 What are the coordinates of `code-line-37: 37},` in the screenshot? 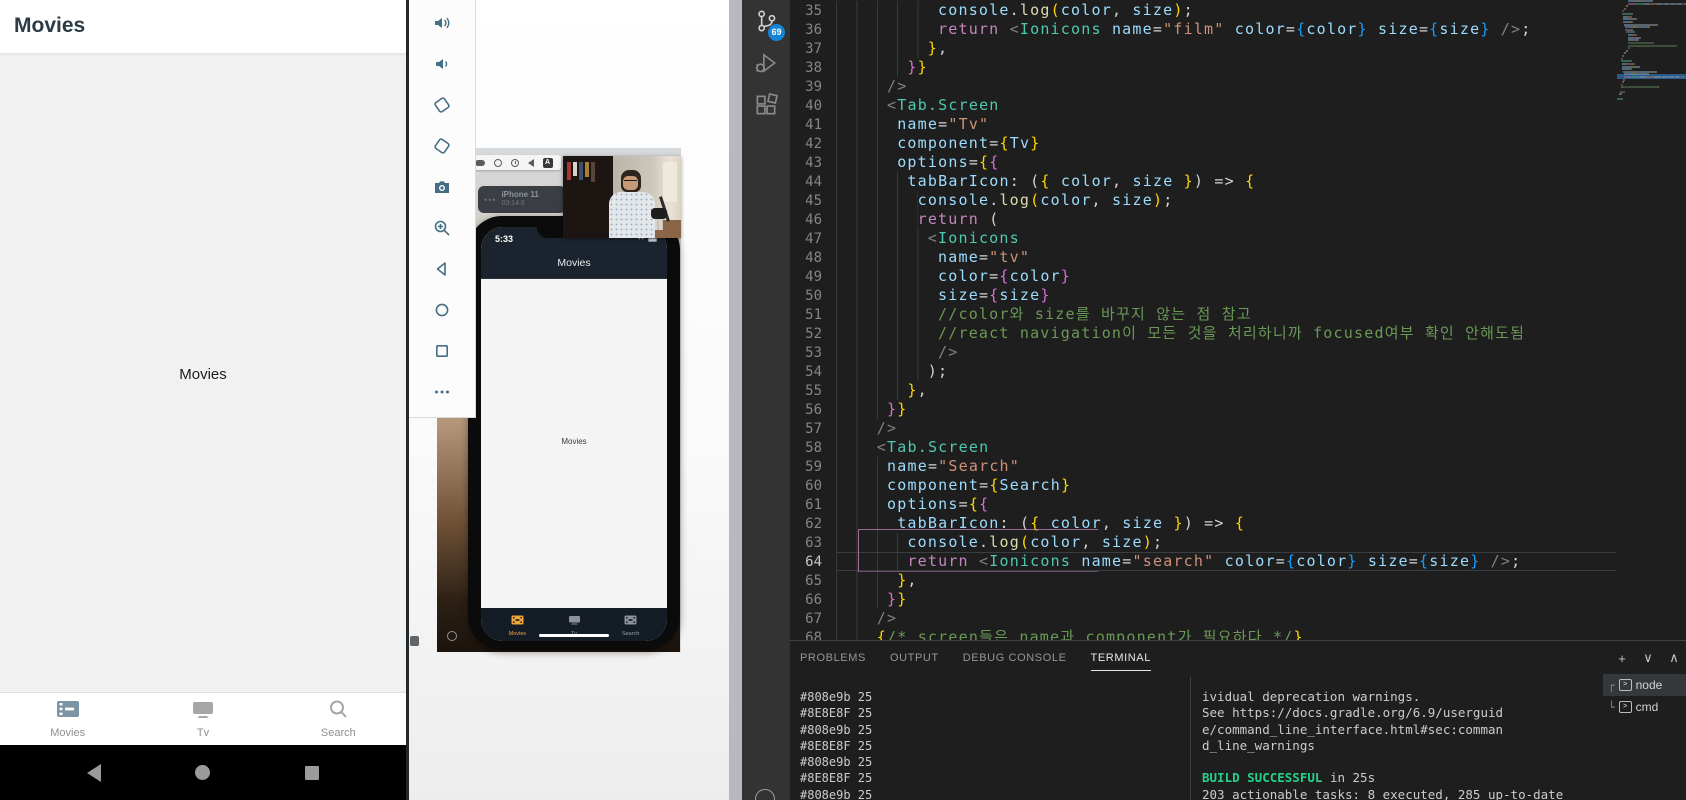 It's located at (1238, 48).